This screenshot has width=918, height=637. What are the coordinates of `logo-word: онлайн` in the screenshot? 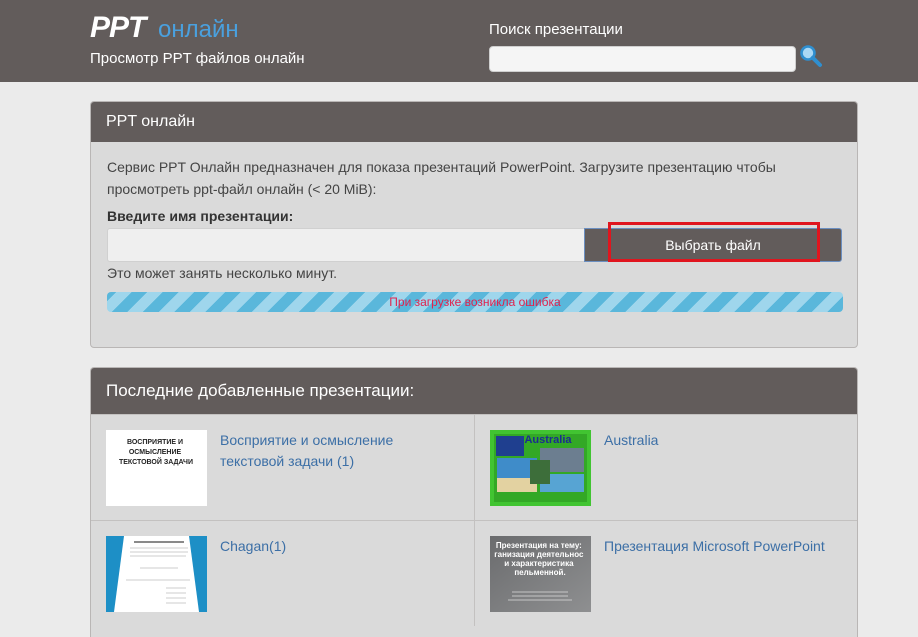 It's located at (198, 29).